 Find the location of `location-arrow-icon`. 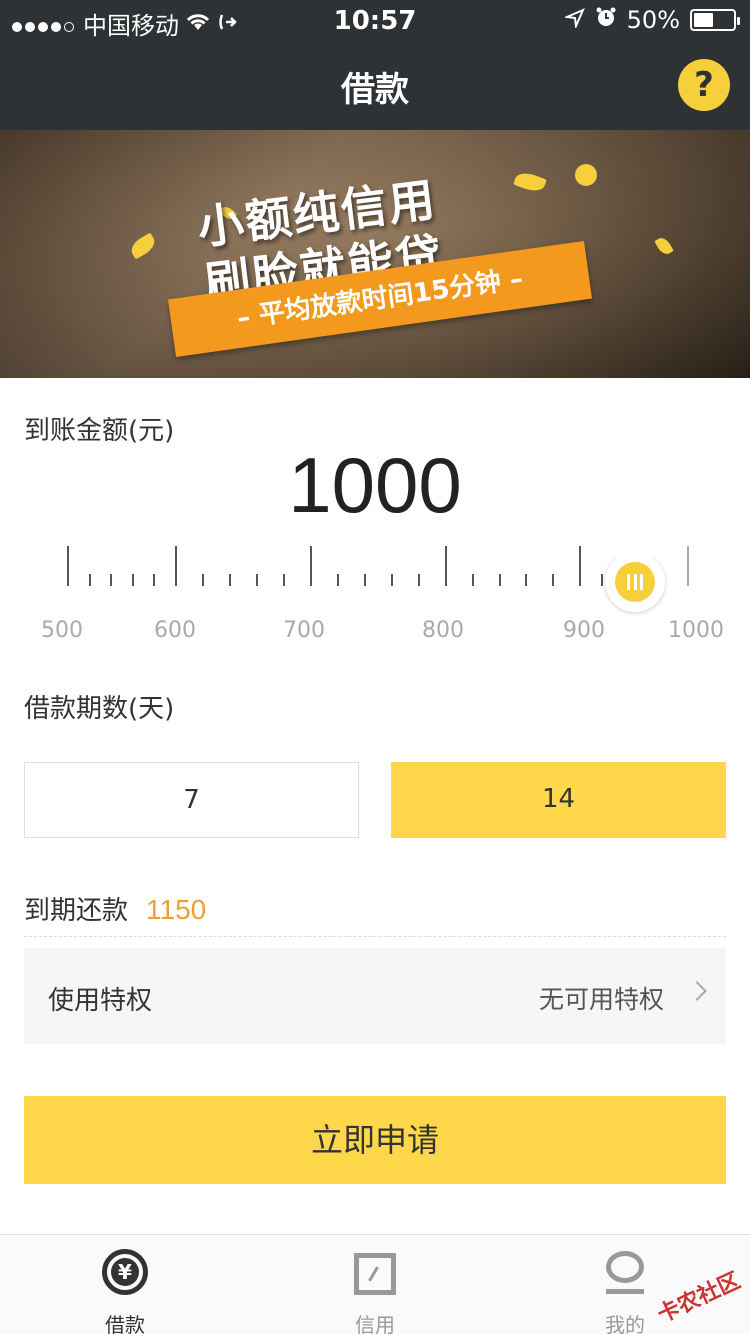

location-arrow-icon is located at coordinates (573, 20).